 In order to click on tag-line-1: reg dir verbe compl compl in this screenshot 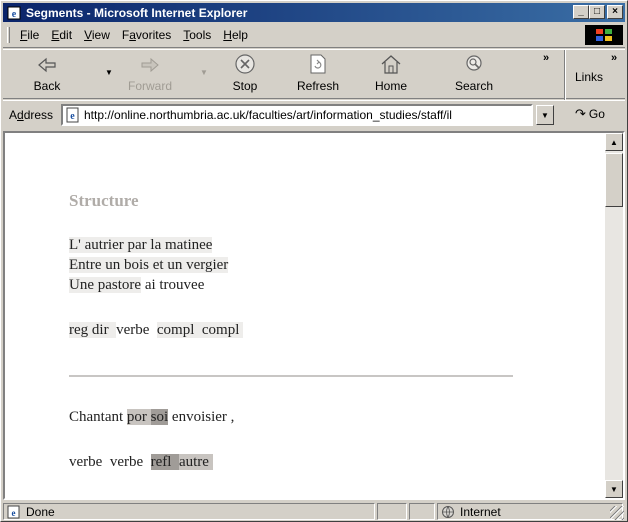, I will do `click(156, 330)`.